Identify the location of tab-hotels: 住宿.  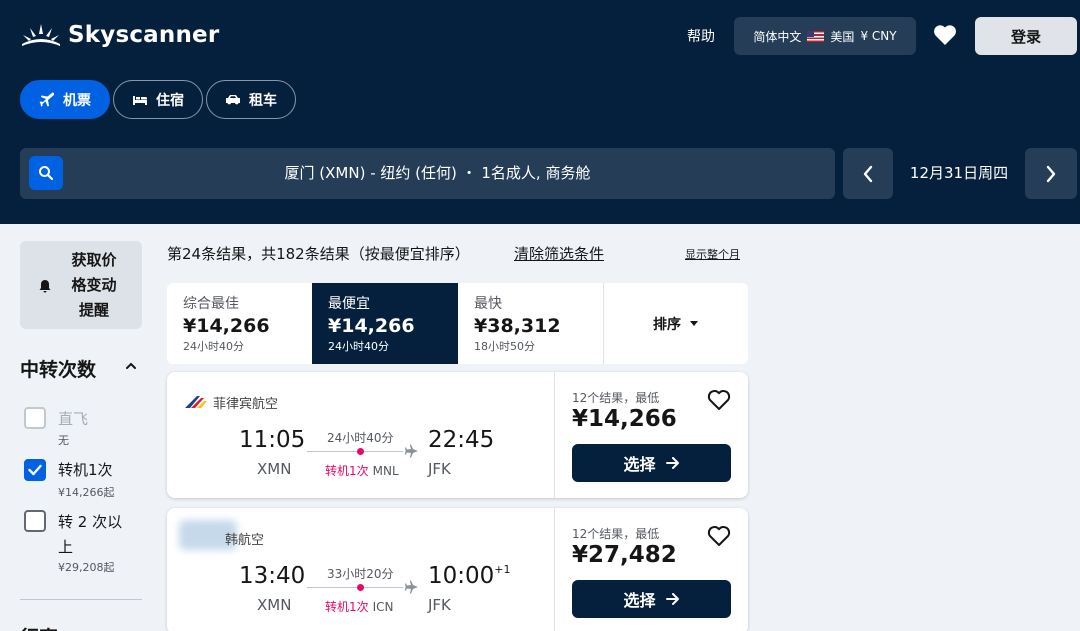
(158, 99).